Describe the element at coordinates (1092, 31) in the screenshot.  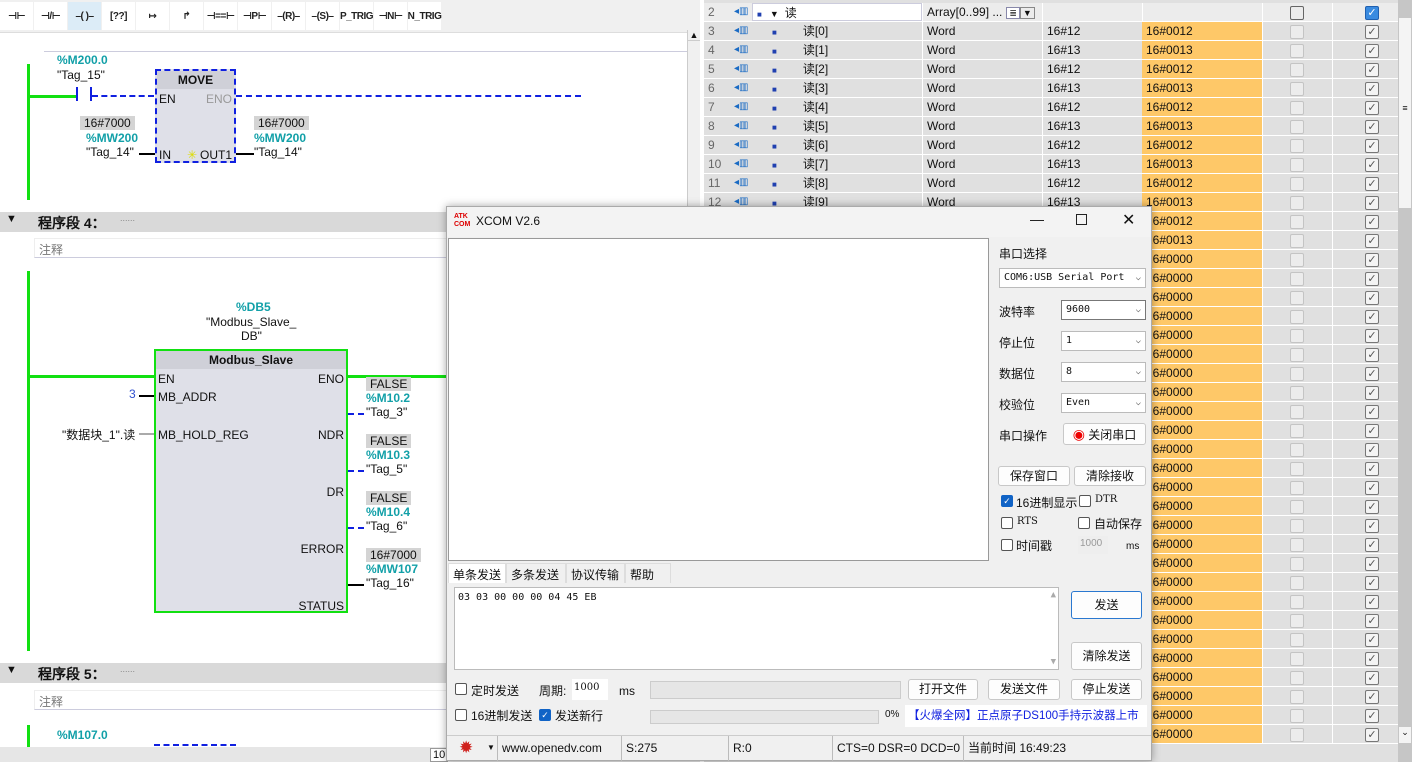
I see `start-value-cell: 16#12` at that location.